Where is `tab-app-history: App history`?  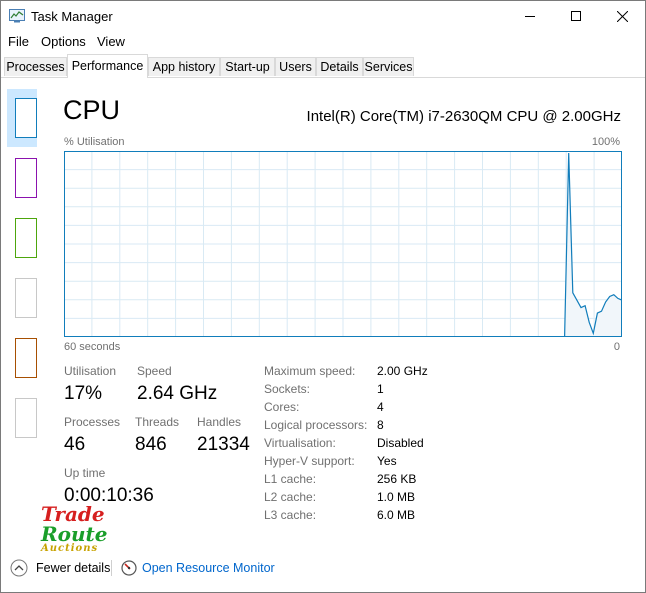 tab-app-history: App history is located at coordinates (184, 66).